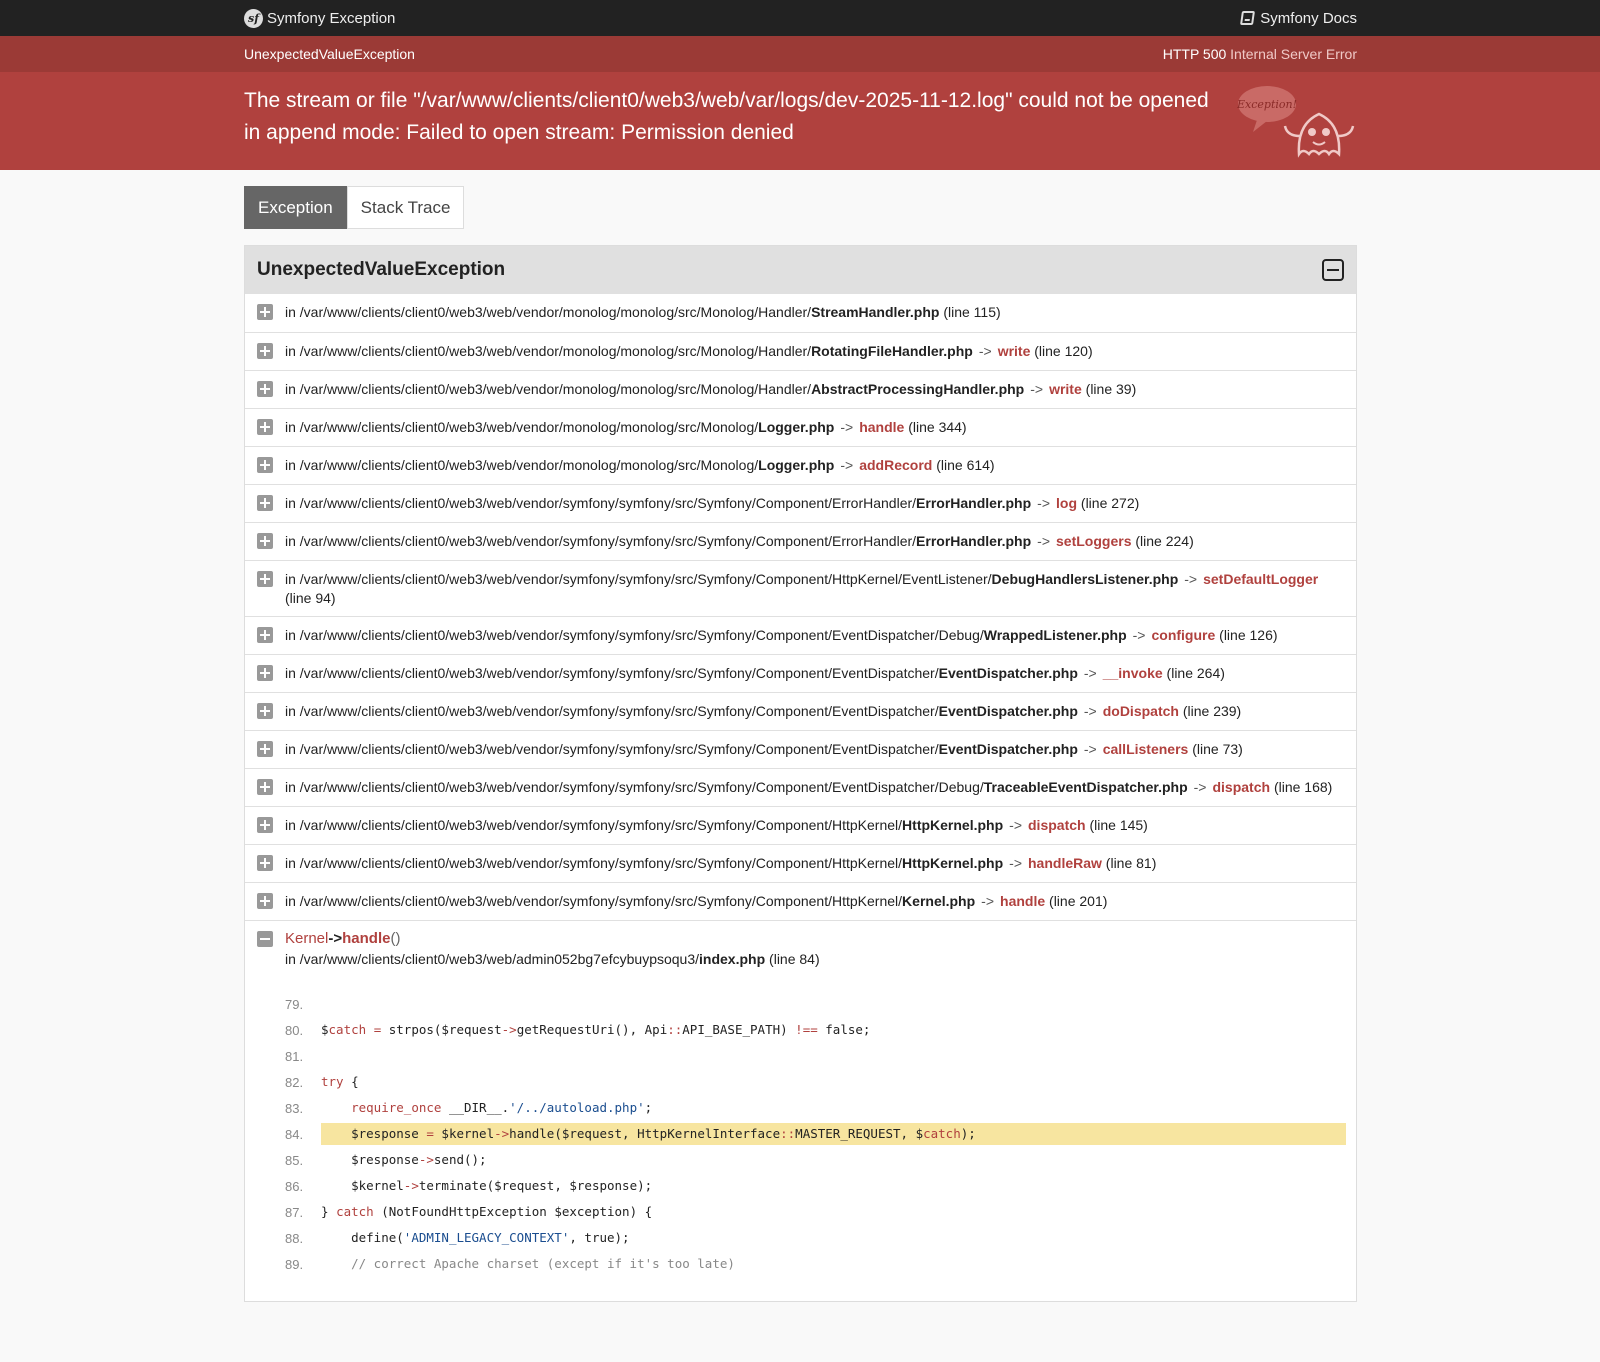 Image resolution: width=1600 pixels, height=1362 pixels. What do you see at coordinates (918, 389) in the screenshot?
I see `trace-file: AbstractProcessingHandler.php` at bounding box center [918, 389].